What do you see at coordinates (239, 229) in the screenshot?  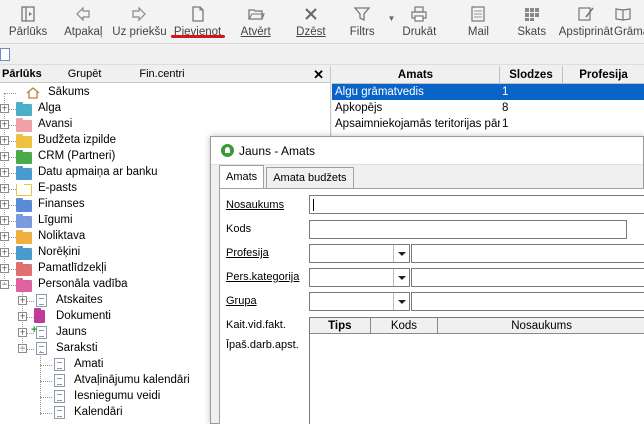 I see `kods-label: Kods` at bounding box center [239, 229].